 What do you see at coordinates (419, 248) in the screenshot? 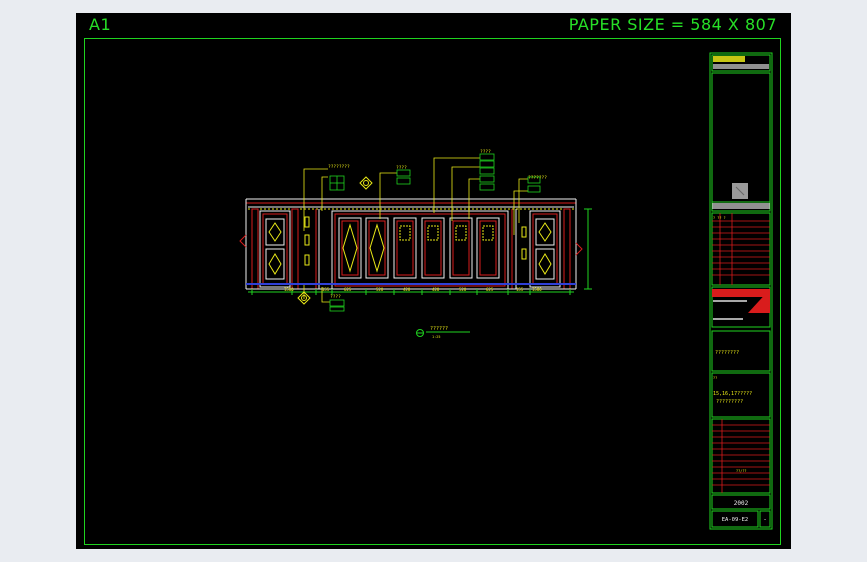
I see `cabinet-doors` at bounding box center [419, 248].